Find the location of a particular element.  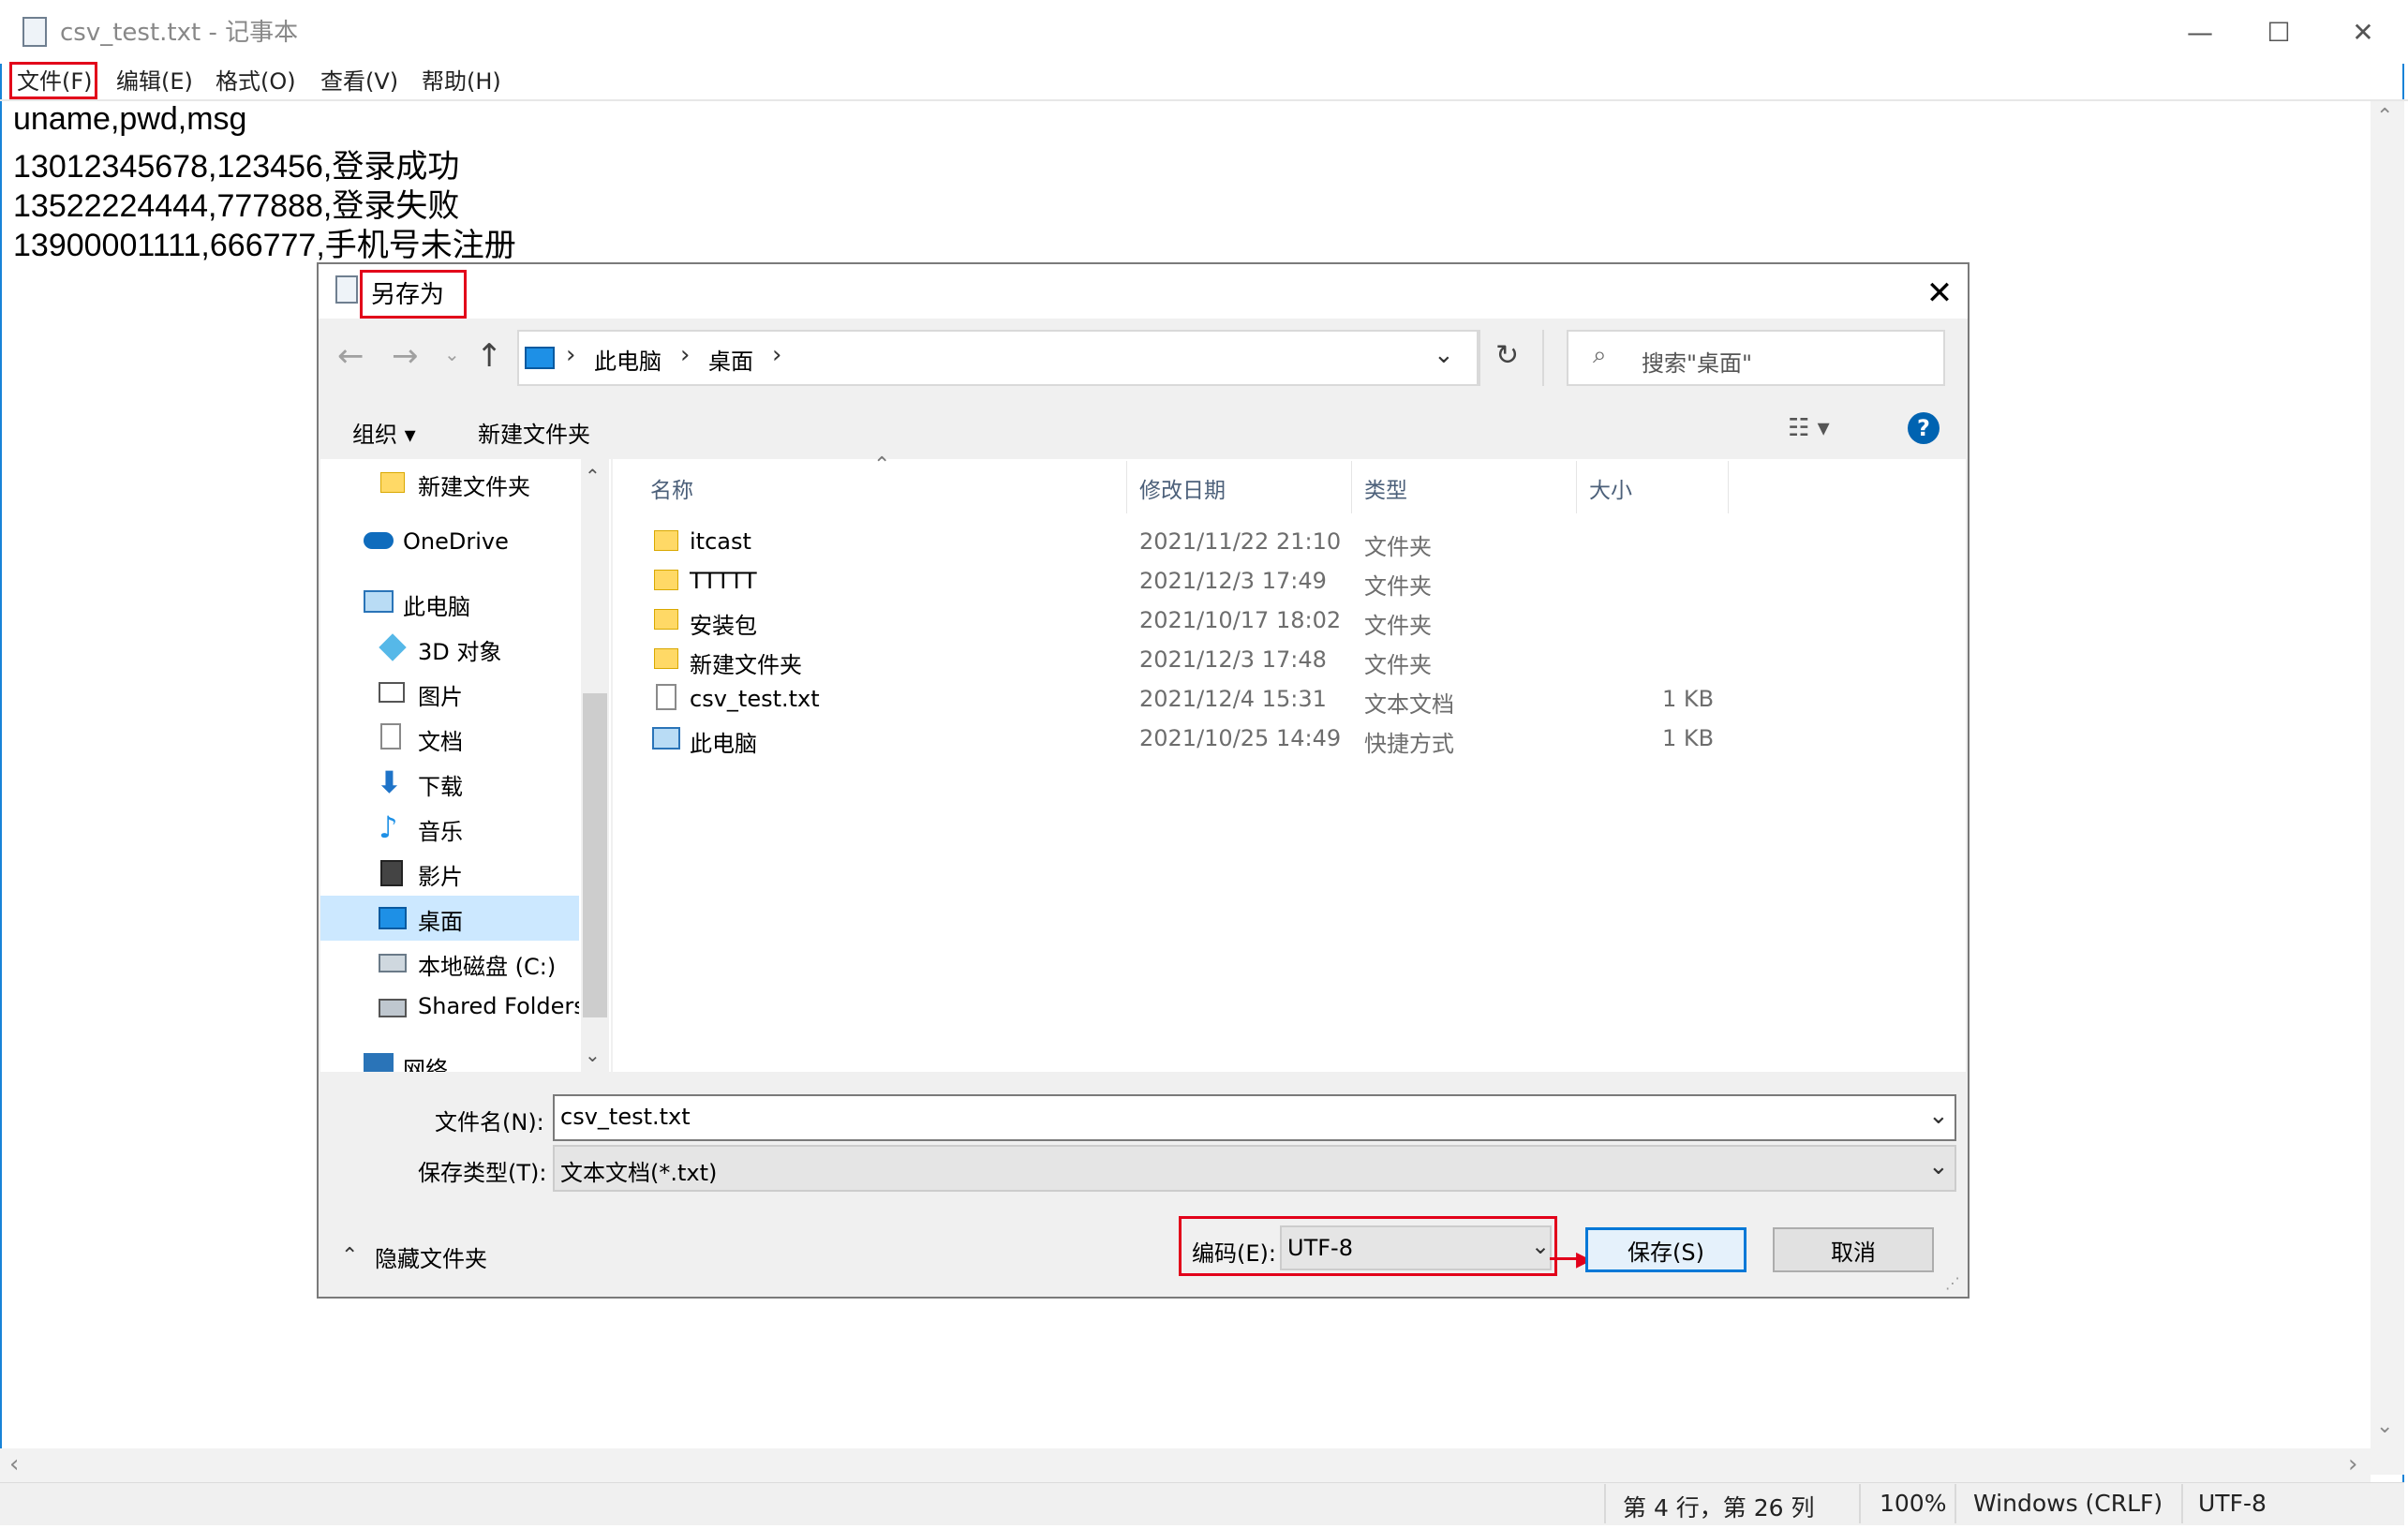

file-date: 2021/12/3 17:48 is located at coordinates (1233, 659).